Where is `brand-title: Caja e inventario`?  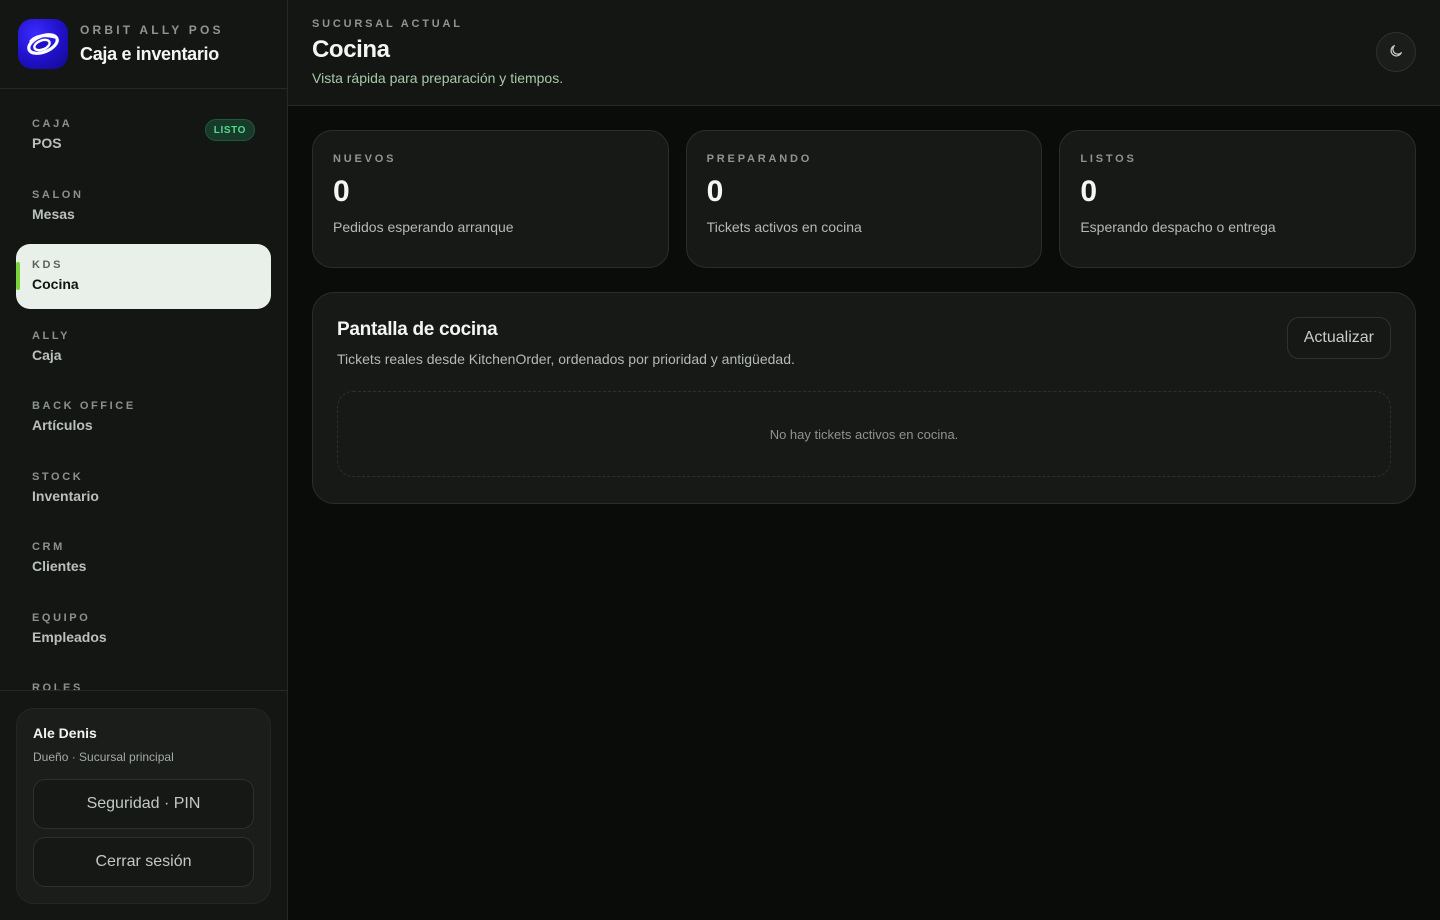
brand-title: Caja e inventario is located at coordinates (149, 54).